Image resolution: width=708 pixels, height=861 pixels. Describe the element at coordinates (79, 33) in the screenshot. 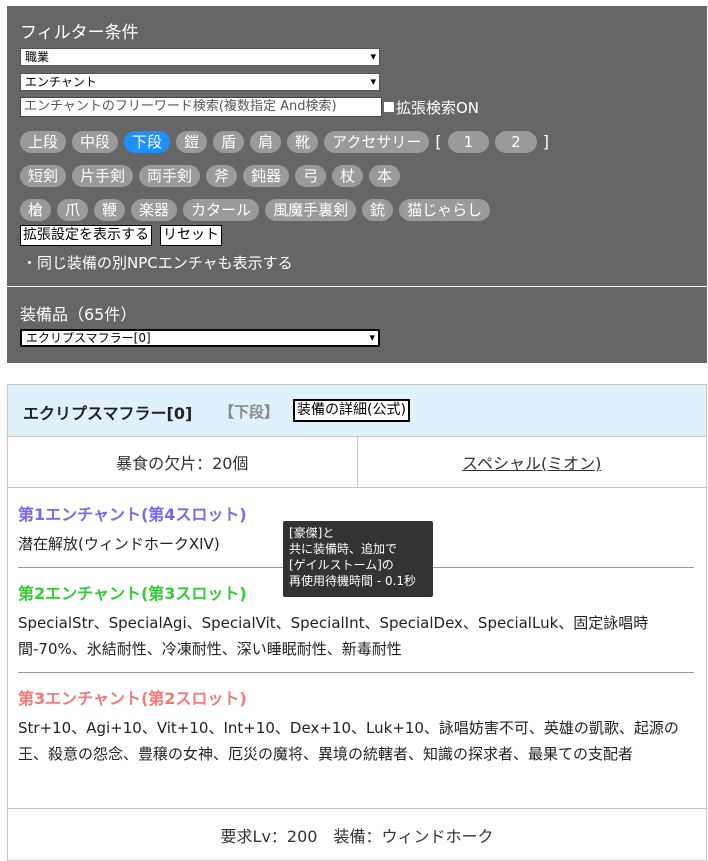

I see `filter-title: フィルター条件` at that location.